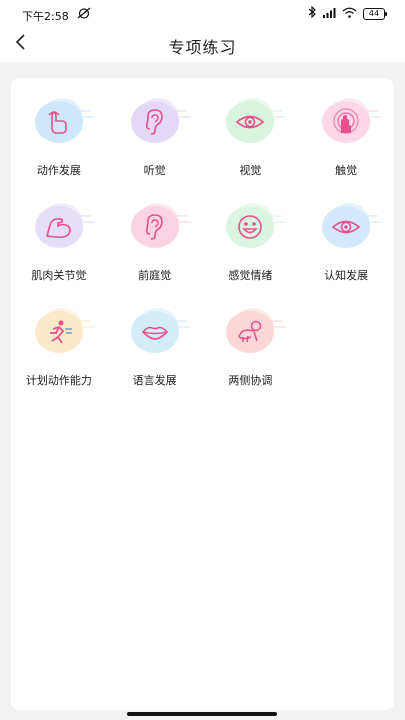 This screenshot has width=405, height=720. What do you see at coordinates (202, 14) in the screenshot?
I see `status-bar: 下午2:58 44` at bounding box center [202, 14].